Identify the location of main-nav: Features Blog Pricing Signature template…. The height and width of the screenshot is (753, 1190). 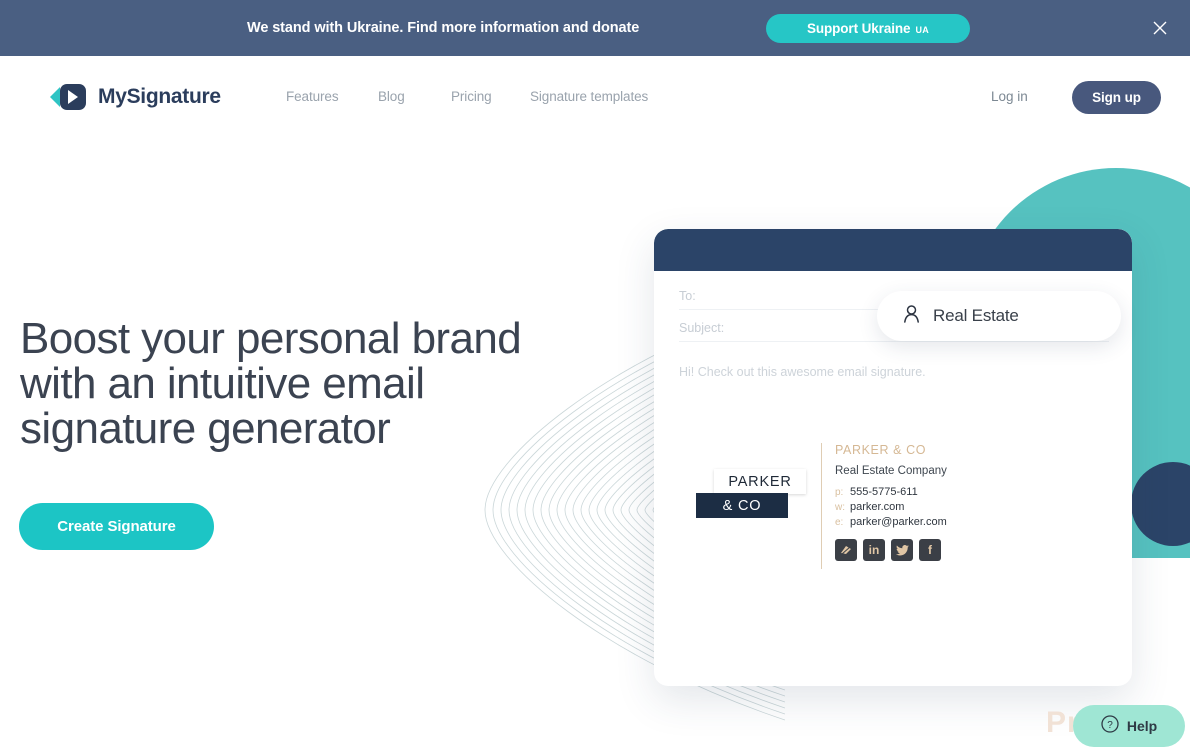
(467, 96).